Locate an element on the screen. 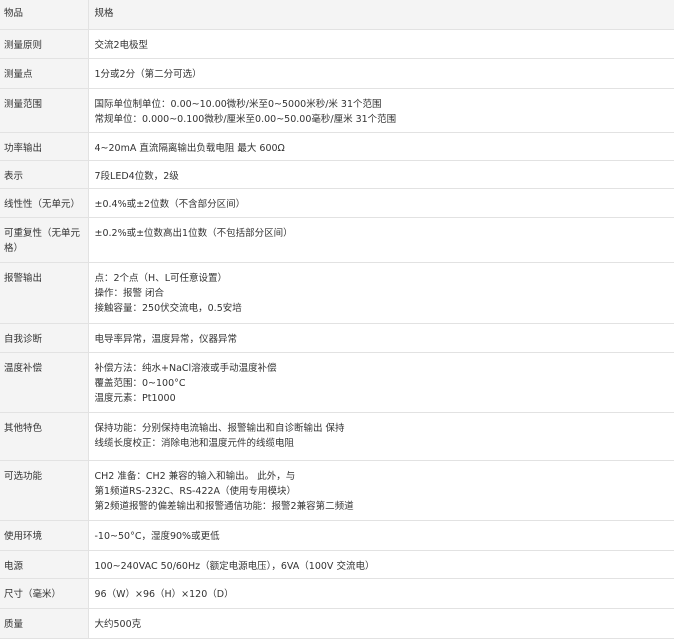 The height and width of the screenshot is (644, 674). value-line: CH2 准备：CH2 兼容的输入和输出。 此外，与 is located at coordinates (195, 476).